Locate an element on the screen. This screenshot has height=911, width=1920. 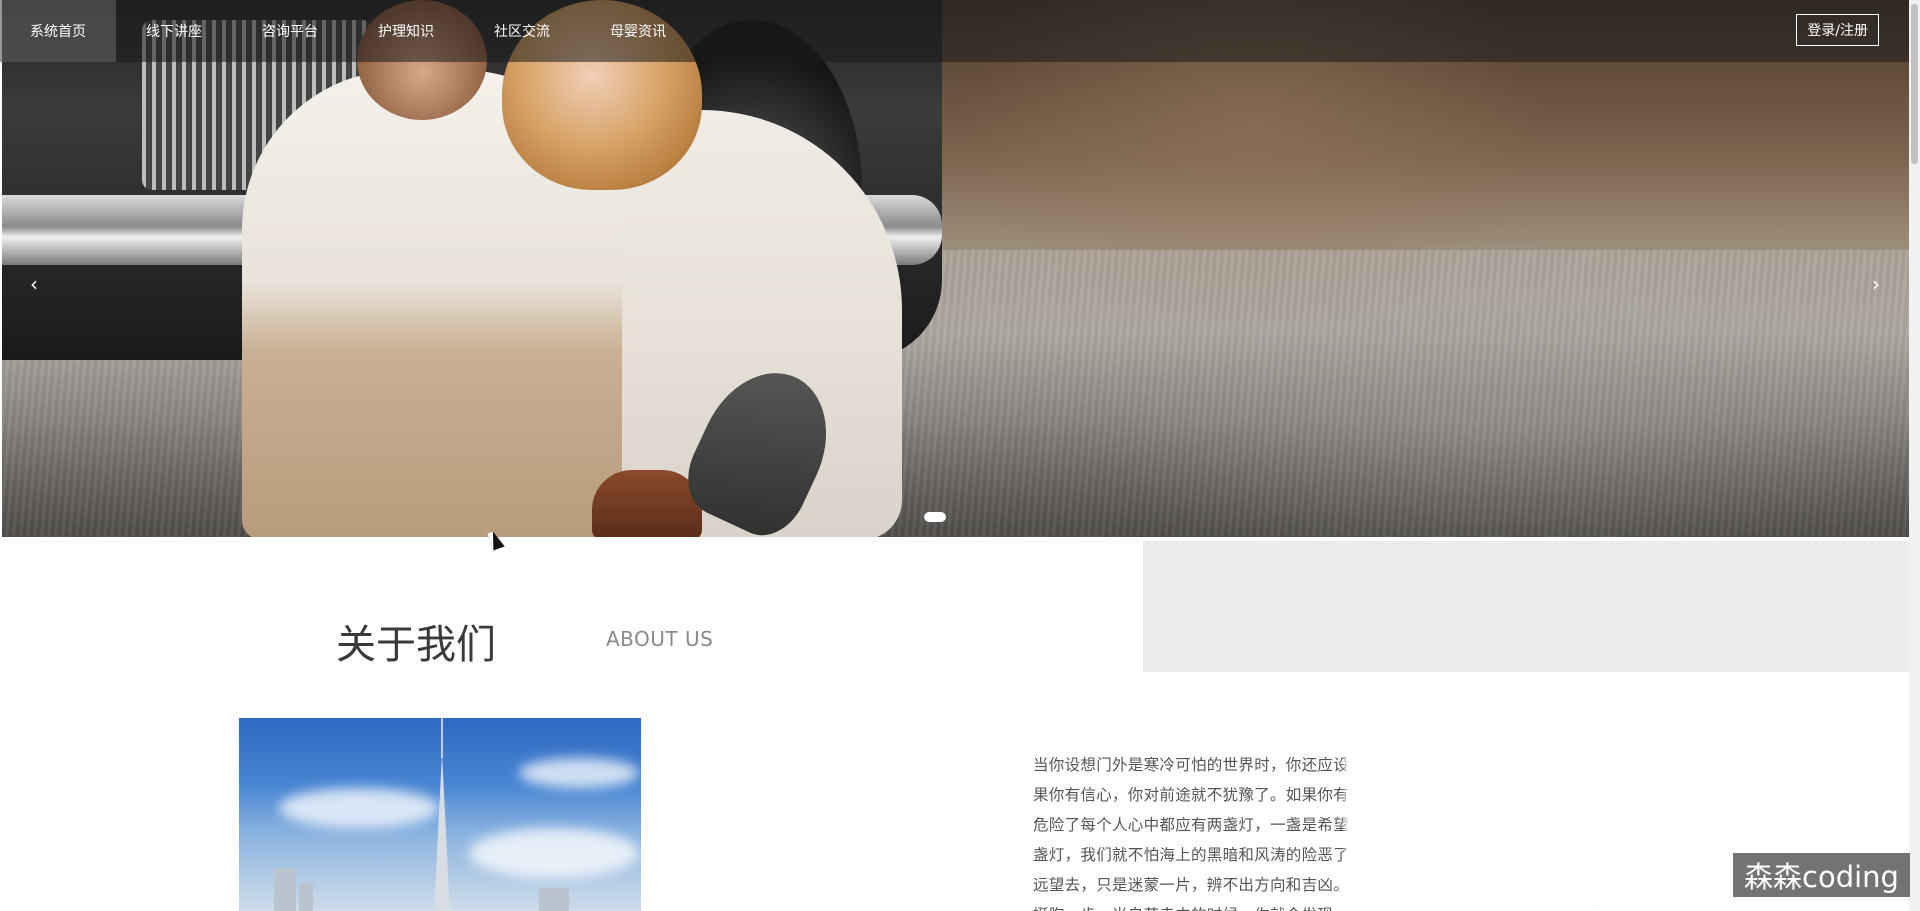
nav-item-community: 社区交流 is located at coordinates (522, 31).